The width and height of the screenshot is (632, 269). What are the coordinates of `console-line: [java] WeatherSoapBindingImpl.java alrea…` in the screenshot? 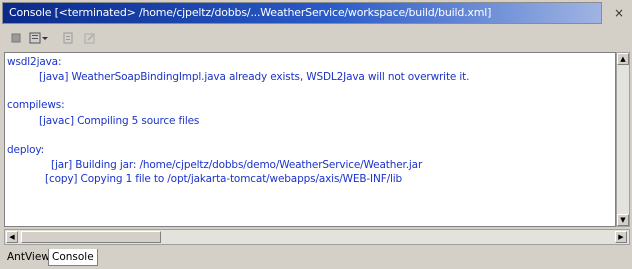 It's located at (254, 77).